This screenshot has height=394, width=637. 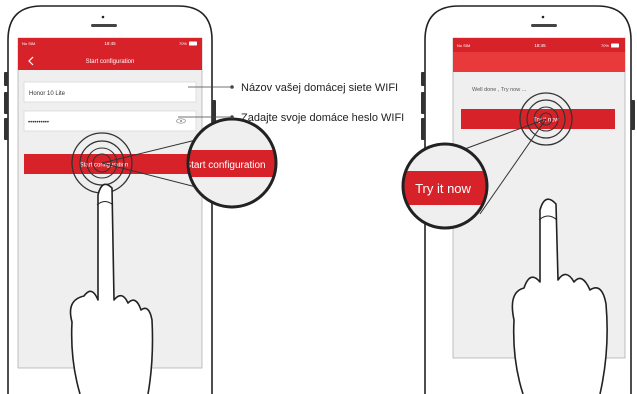 I want to click on ssid-input-value: Honor 10 Lite, so click(x=47, y=94).